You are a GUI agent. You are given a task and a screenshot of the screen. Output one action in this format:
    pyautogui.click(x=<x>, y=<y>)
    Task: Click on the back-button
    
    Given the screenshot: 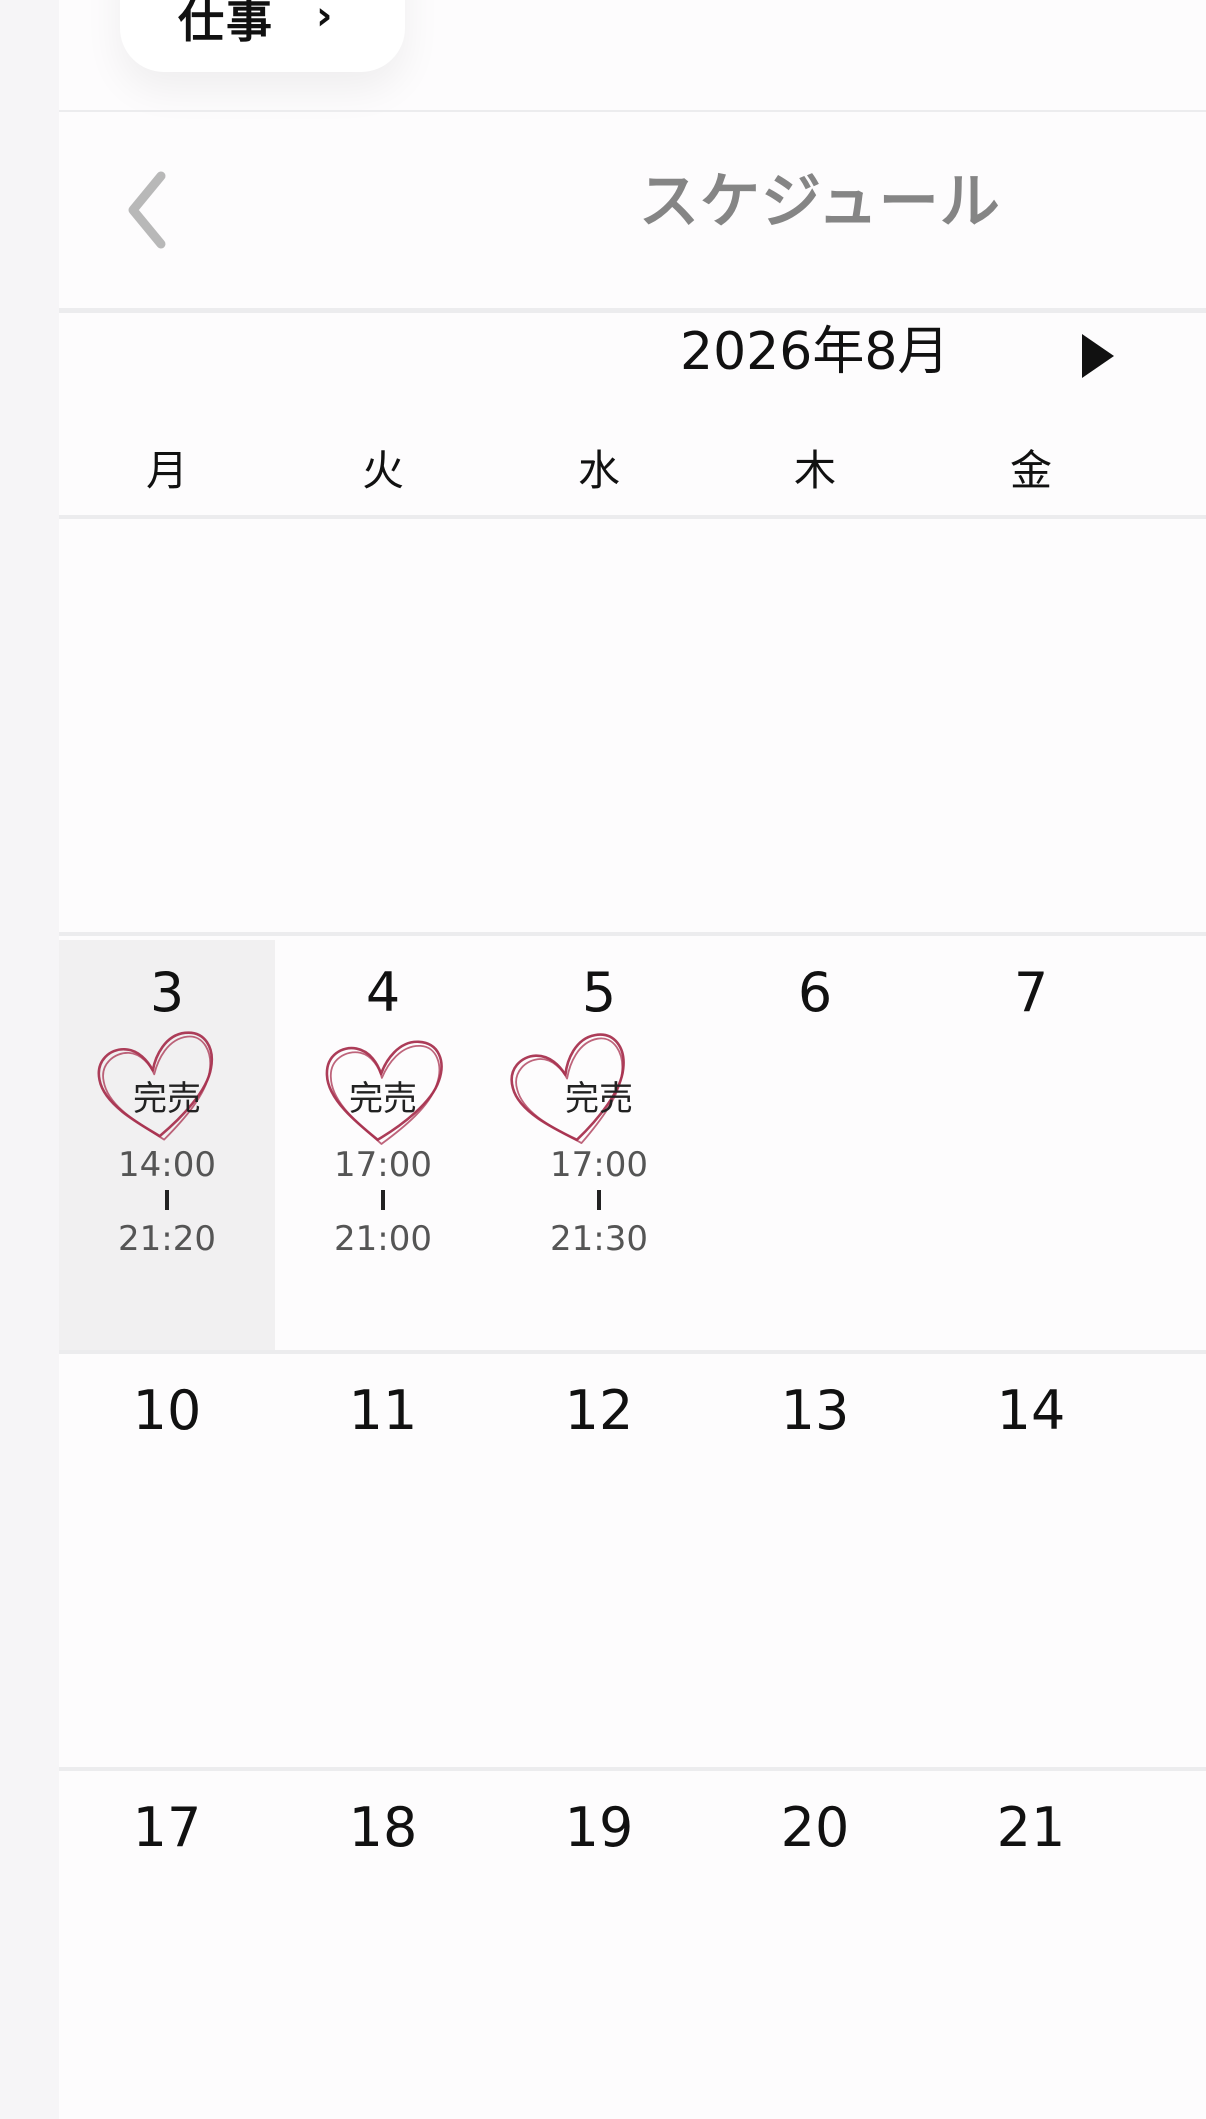 What is the action you would take?
    pyautogui.click(x=149, y=210)
    